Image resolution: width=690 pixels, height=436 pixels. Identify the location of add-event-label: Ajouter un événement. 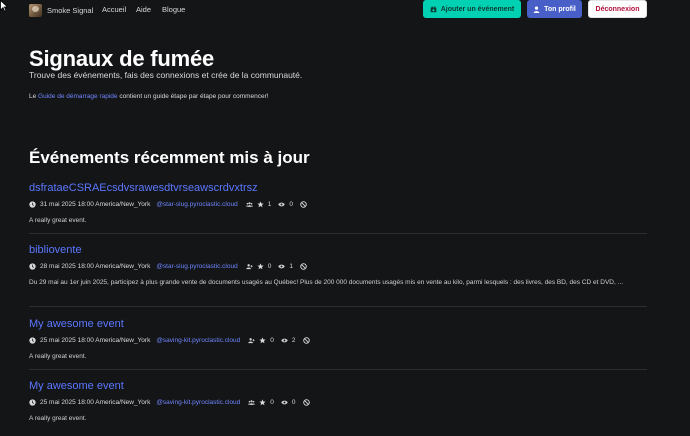
(477, 9).